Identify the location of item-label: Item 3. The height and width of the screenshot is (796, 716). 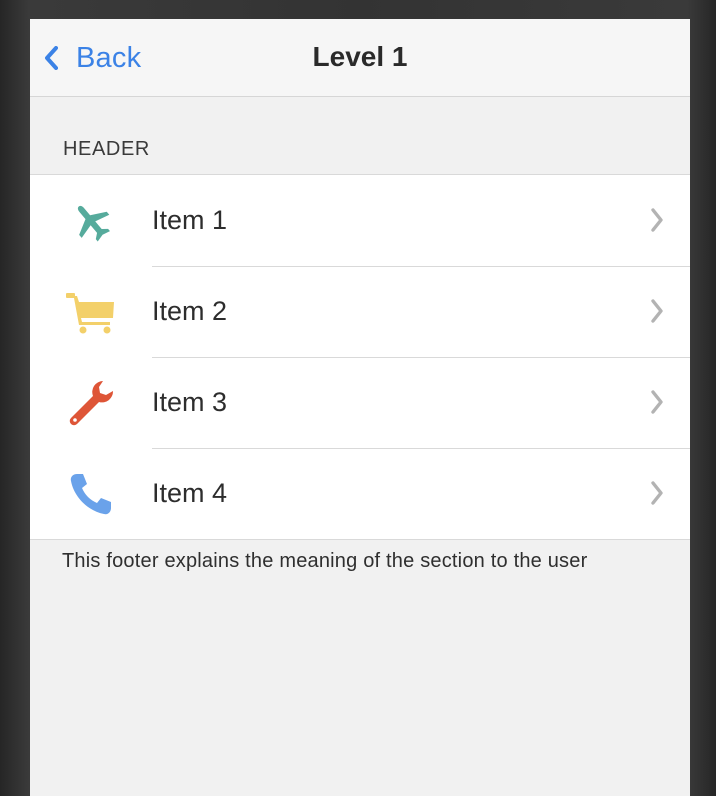
(190, 402).